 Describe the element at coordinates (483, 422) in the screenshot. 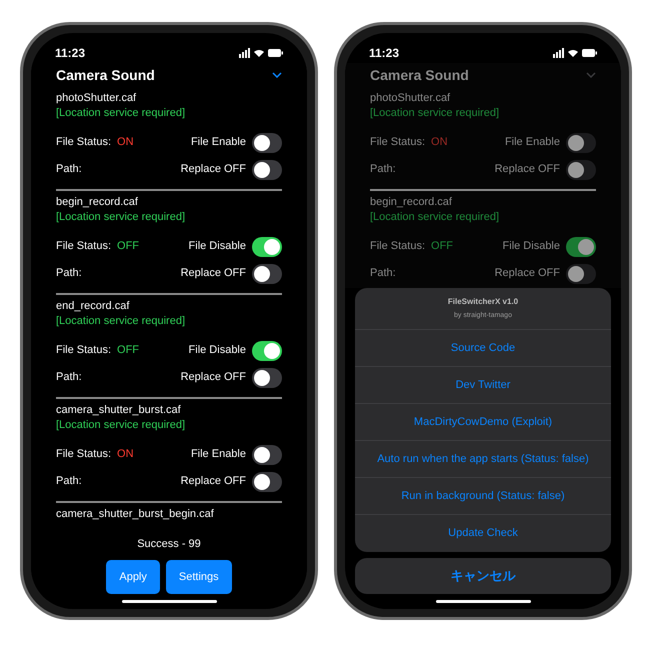

I see `sheet-action: MacDirtyCowDemo (Exploit)` at that location.